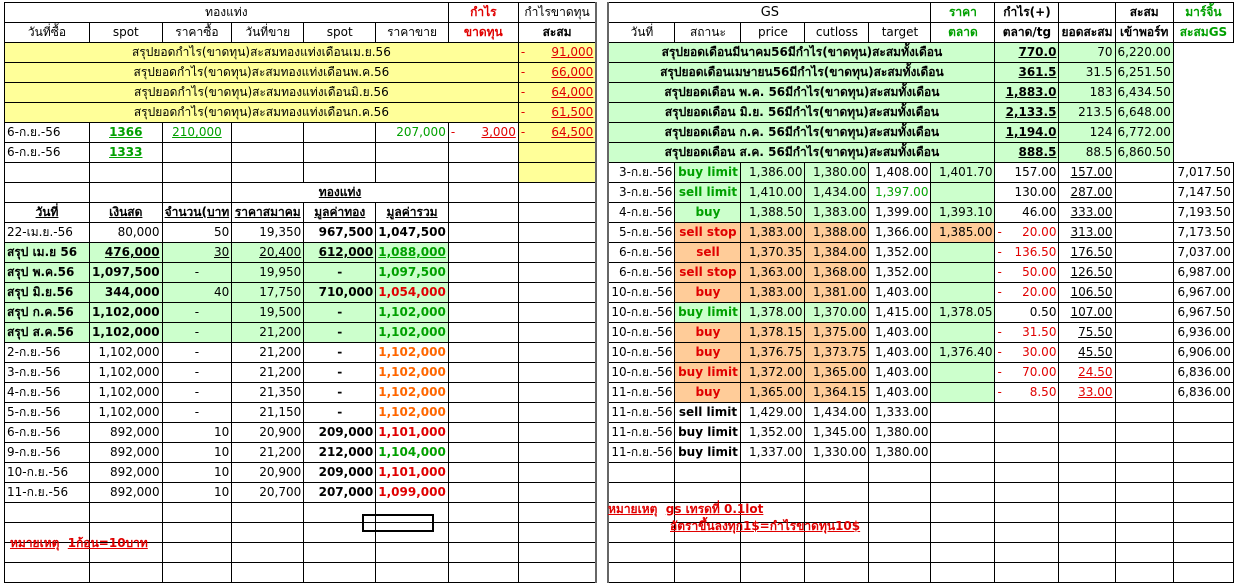 The height and width of the screenshot is (583, 1240). I want to click on trade-cum: 313.00, so click(1087, 232).